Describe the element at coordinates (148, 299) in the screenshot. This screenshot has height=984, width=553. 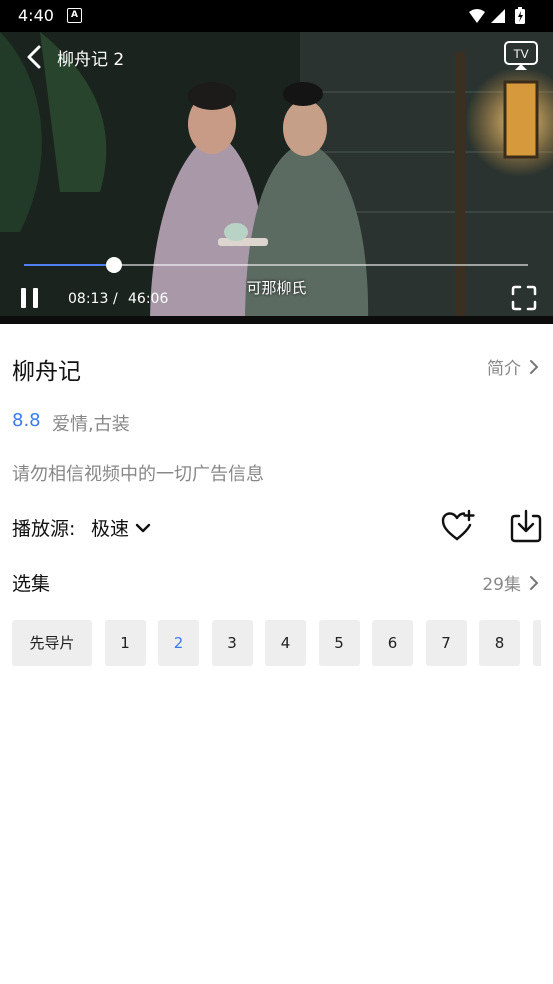
I see `total-time: 46:06` at that location.